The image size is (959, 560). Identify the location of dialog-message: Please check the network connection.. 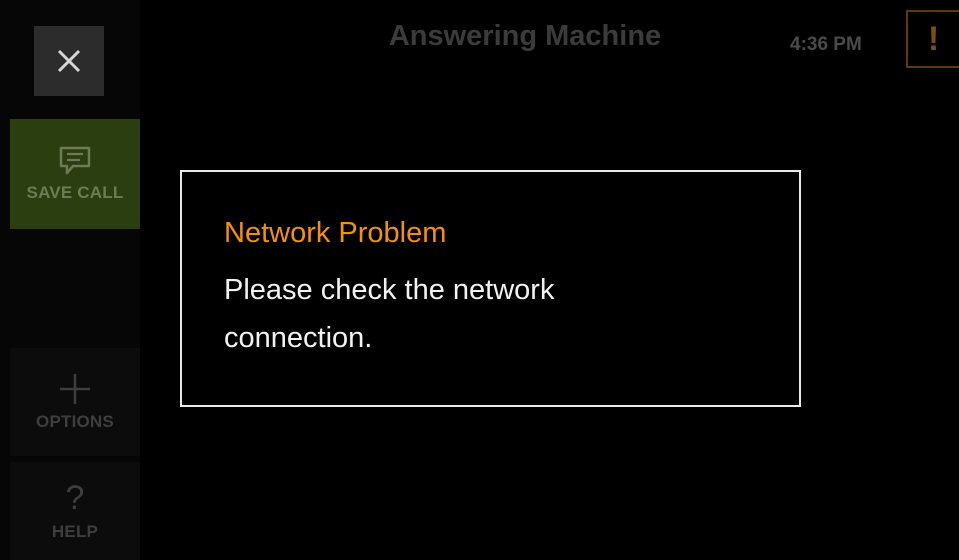
(389, 314).